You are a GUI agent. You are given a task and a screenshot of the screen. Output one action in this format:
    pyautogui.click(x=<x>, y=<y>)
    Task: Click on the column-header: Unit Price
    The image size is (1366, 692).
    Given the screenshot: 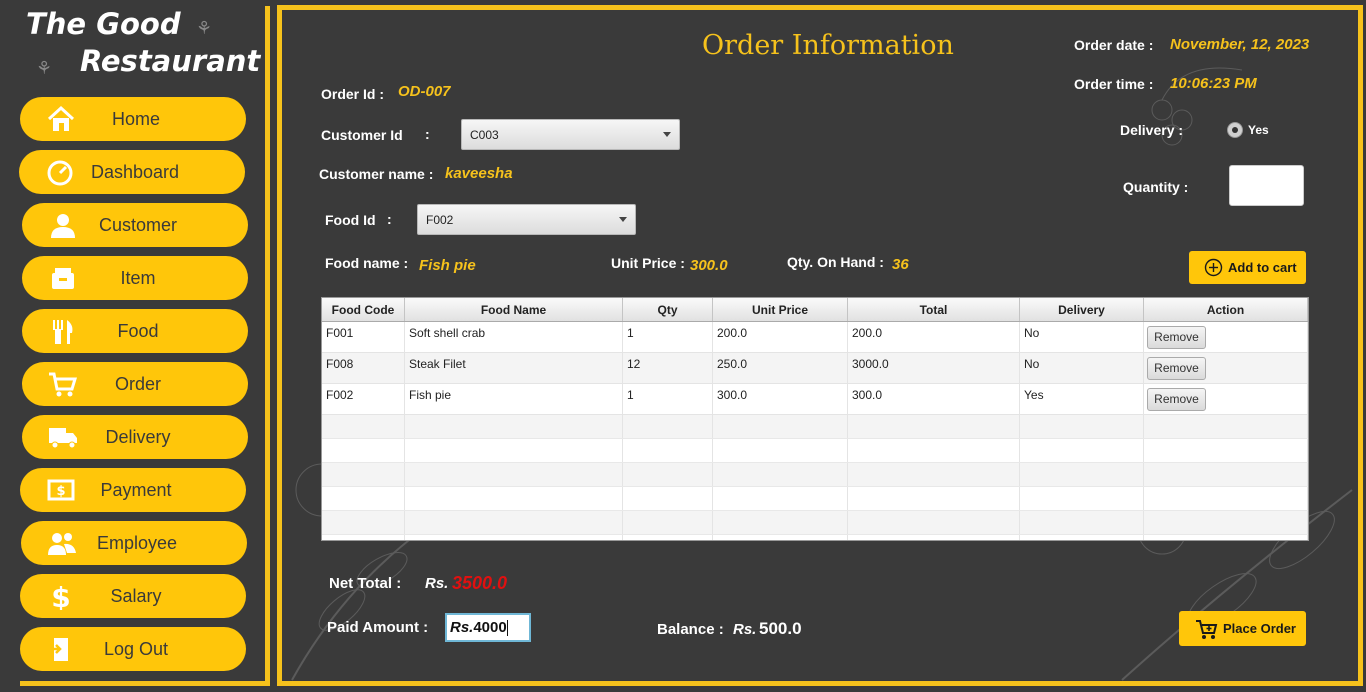 What is the action you would take?
    pyautogui.click(x=780, y=309)
    